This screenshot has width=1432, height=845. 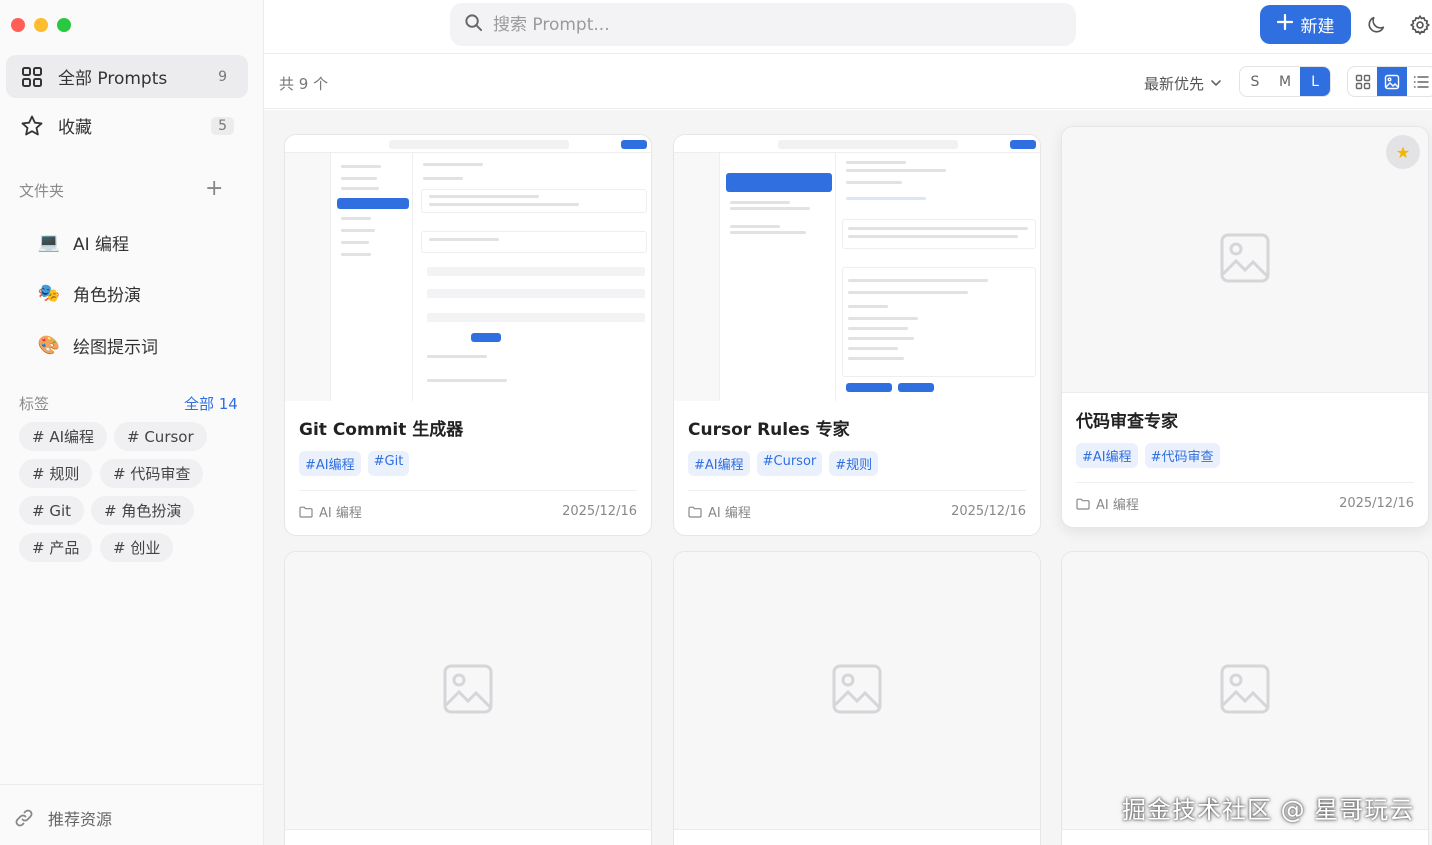 I want to click on grid-view-icon, so click(x=1362, y=81).